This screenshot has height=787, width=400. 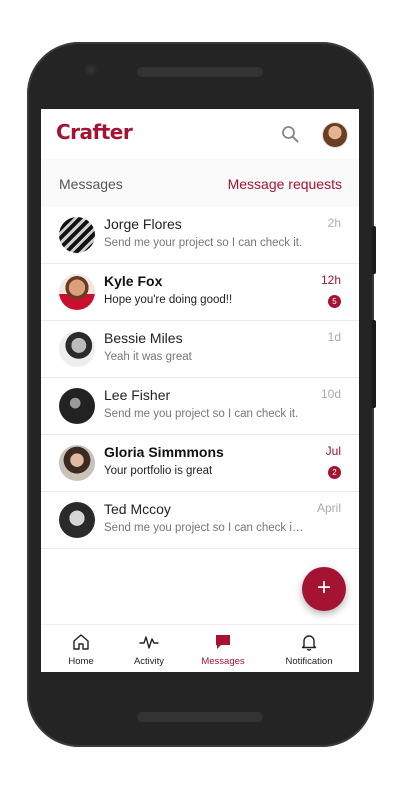 I want to click on contact-name: Kyle Fox, so click(x=133, y=281).